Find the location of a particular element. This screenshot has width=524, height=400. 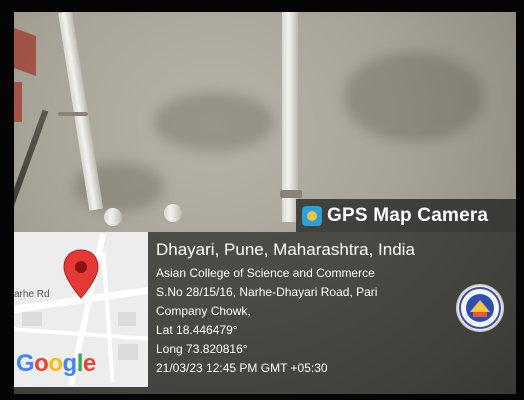

google-logo-text: Google is located at coordinates (56, 363).